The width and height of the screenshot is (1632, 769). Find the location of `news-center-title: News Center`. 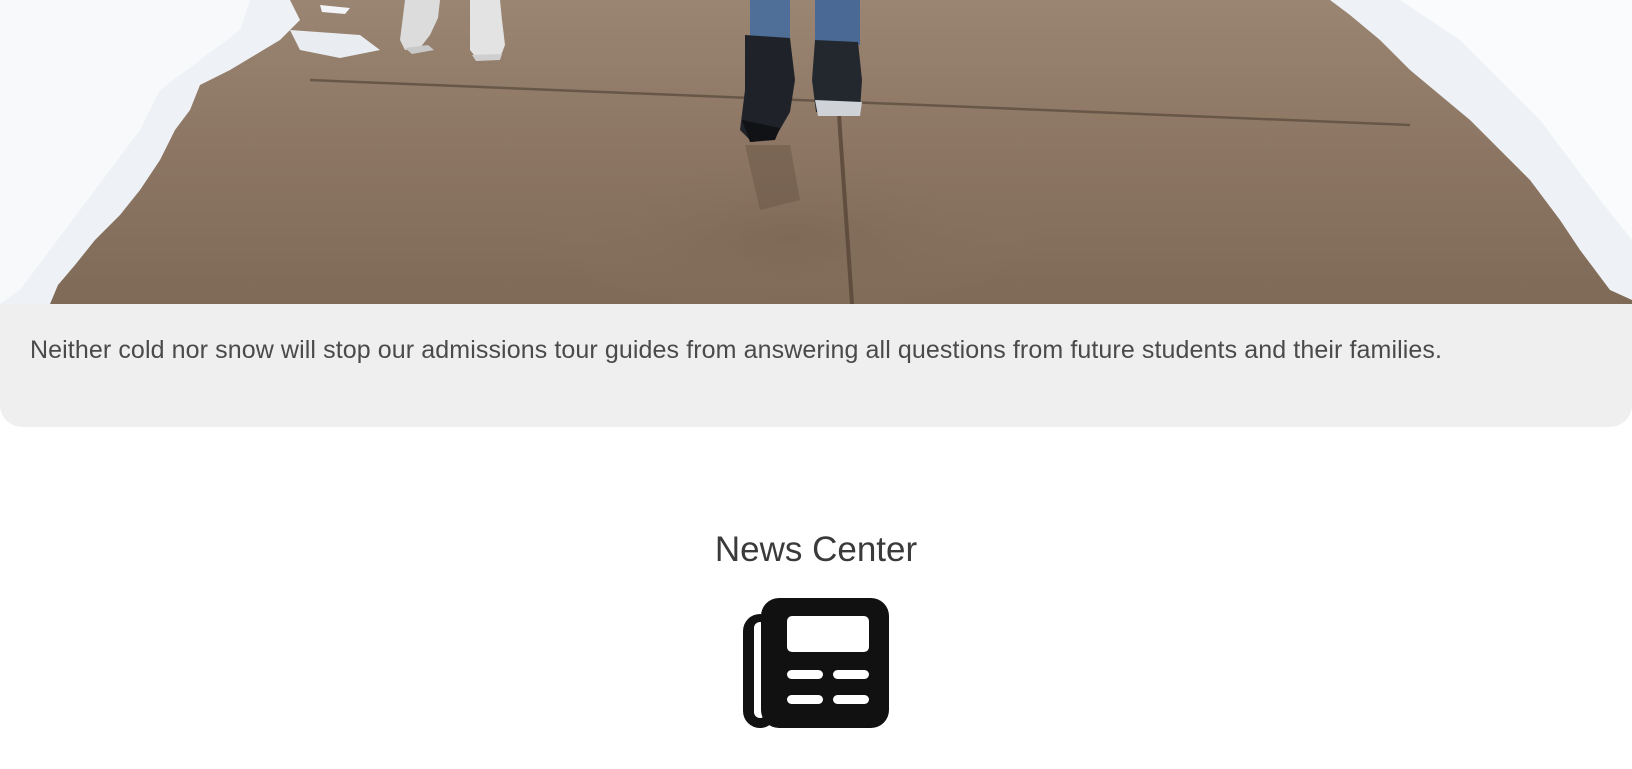

news-center-title: News Center is located at coordinates (816, 550).